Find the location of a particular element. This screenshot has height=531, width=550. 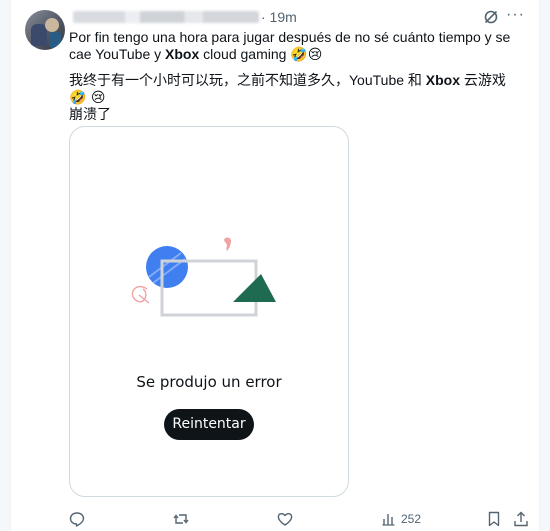

bookmark-icon is located at coordinates (494, 519).